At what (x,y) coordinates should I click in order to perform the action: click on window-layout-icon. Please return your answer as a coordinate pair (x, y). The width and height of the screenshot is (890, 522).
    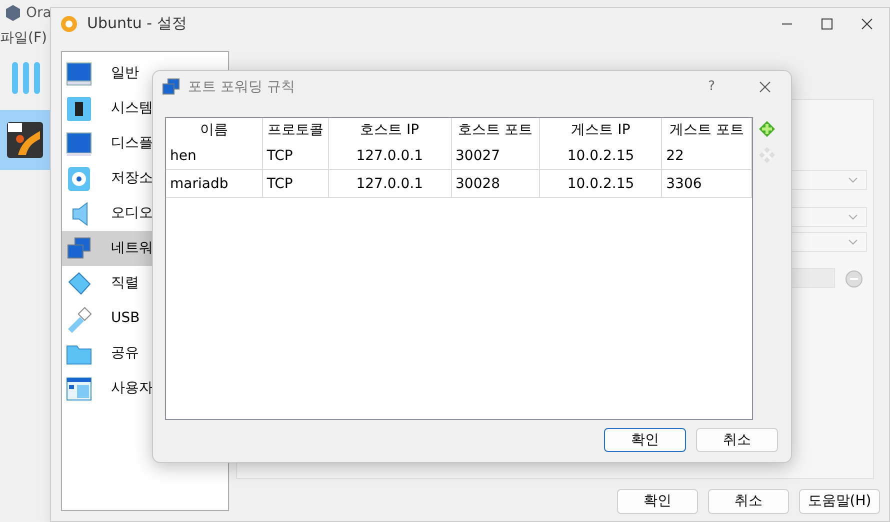
    Looking at the image, I should click on (79, 388).